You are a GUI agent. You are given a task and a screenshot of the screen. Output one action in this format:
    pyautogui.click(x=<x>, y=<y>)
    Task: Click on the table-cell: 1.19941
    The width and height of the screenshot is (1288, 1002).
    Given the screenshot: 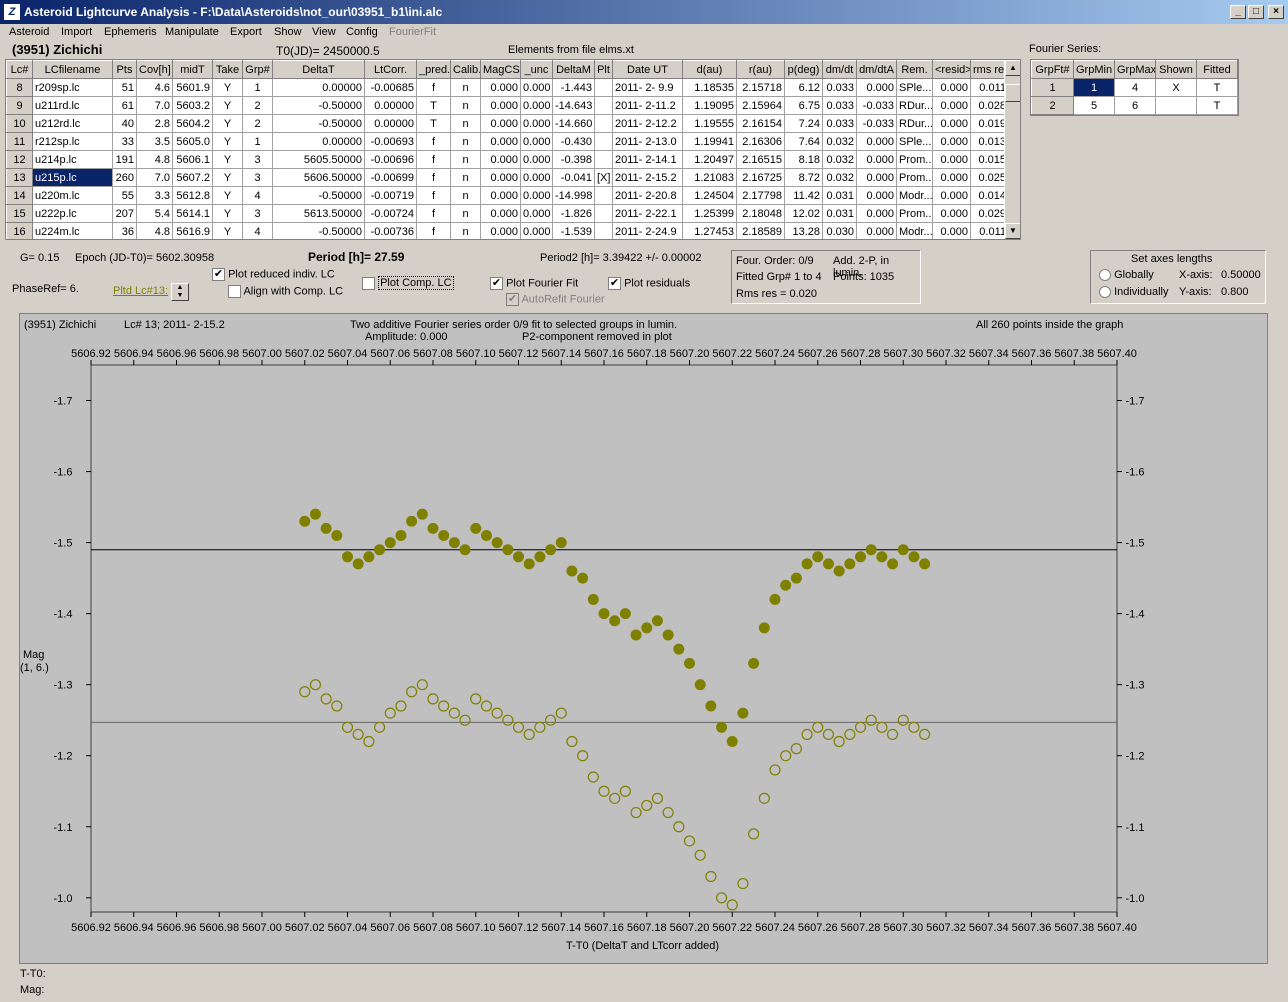 What is the action you would take?
    pyautogui.click(x=709, y=141)
    